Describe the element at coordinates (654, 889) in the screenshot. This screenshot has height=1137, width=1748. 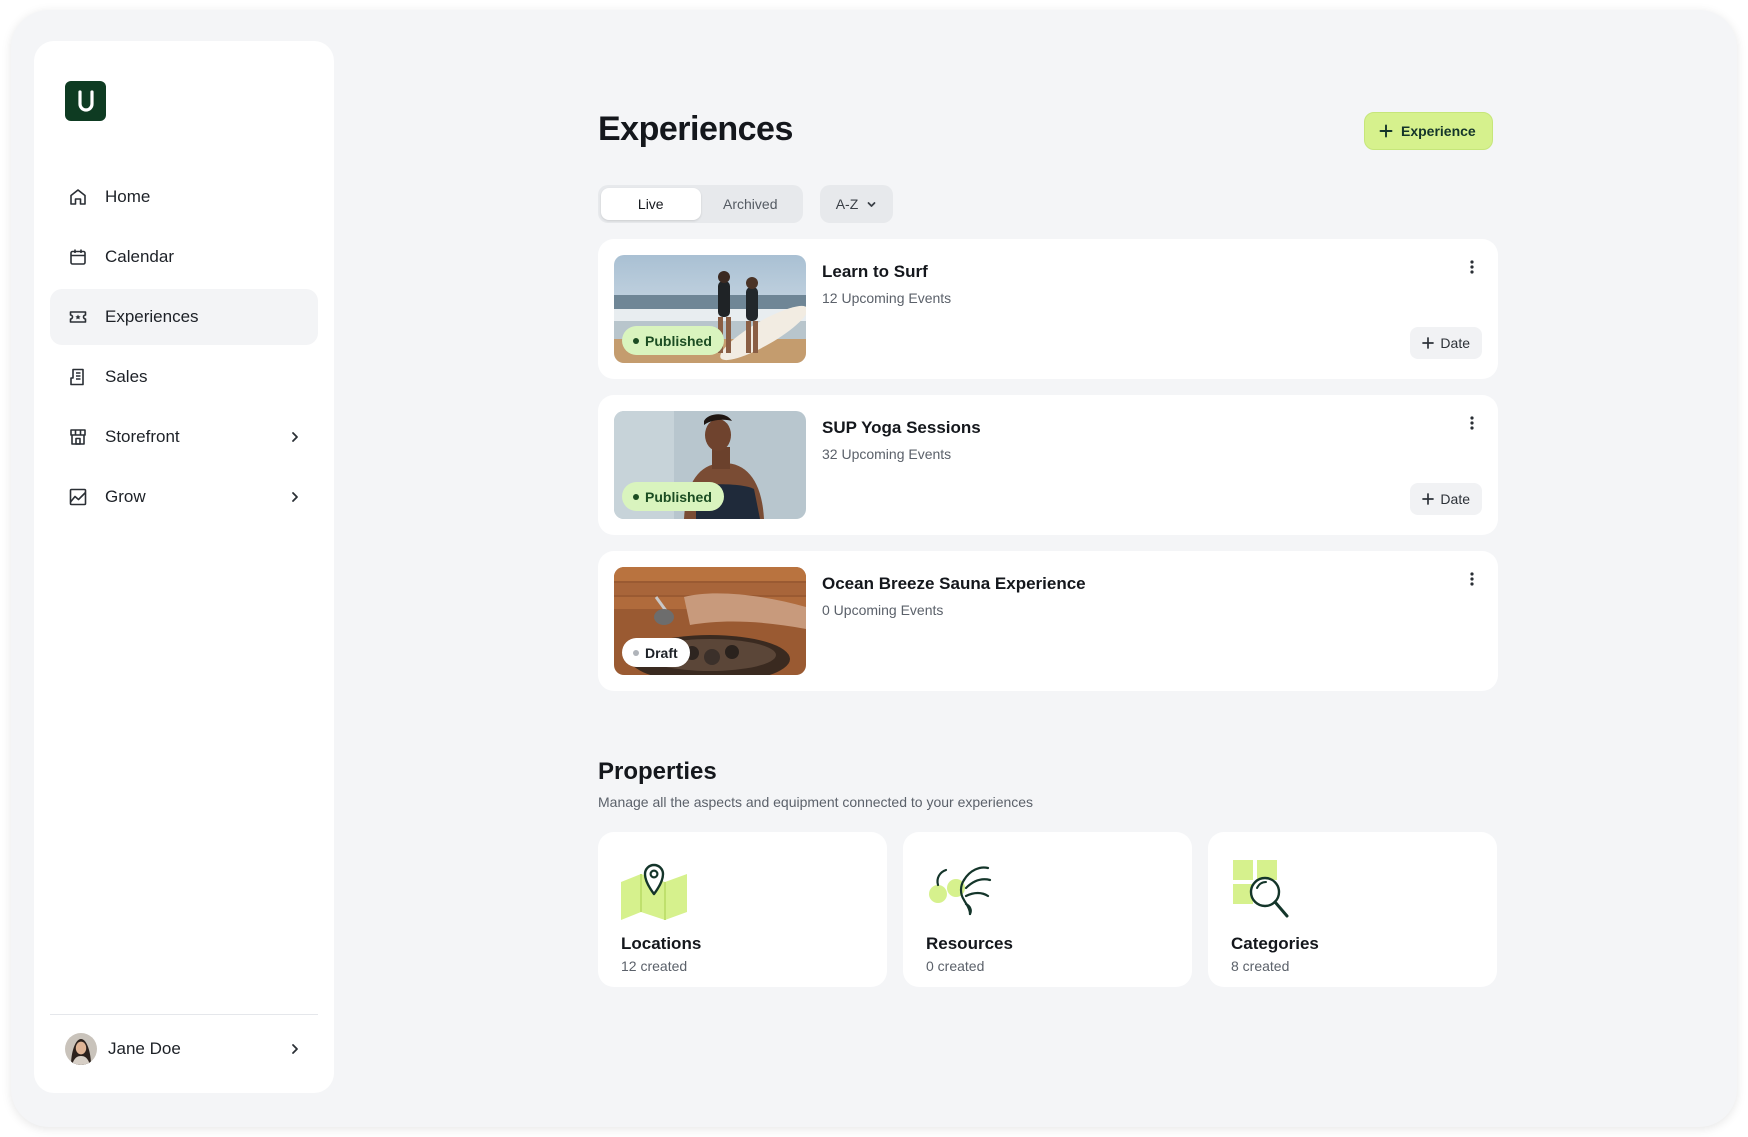
I see `map-pin-icon` at that location.